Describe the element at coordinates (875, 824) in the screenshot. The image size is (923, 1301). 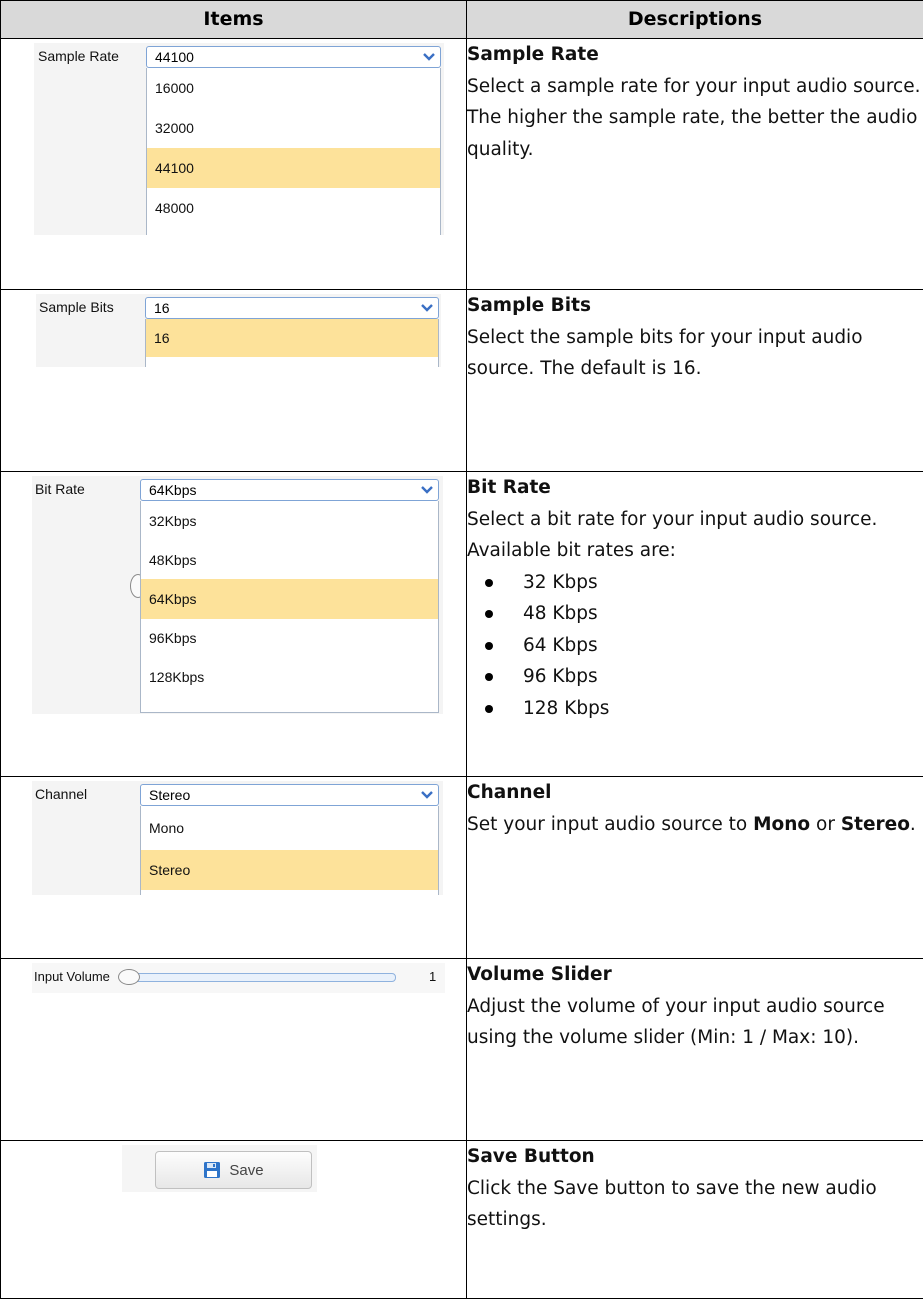
I see `channel-stereo-term: Stereo` at that location.